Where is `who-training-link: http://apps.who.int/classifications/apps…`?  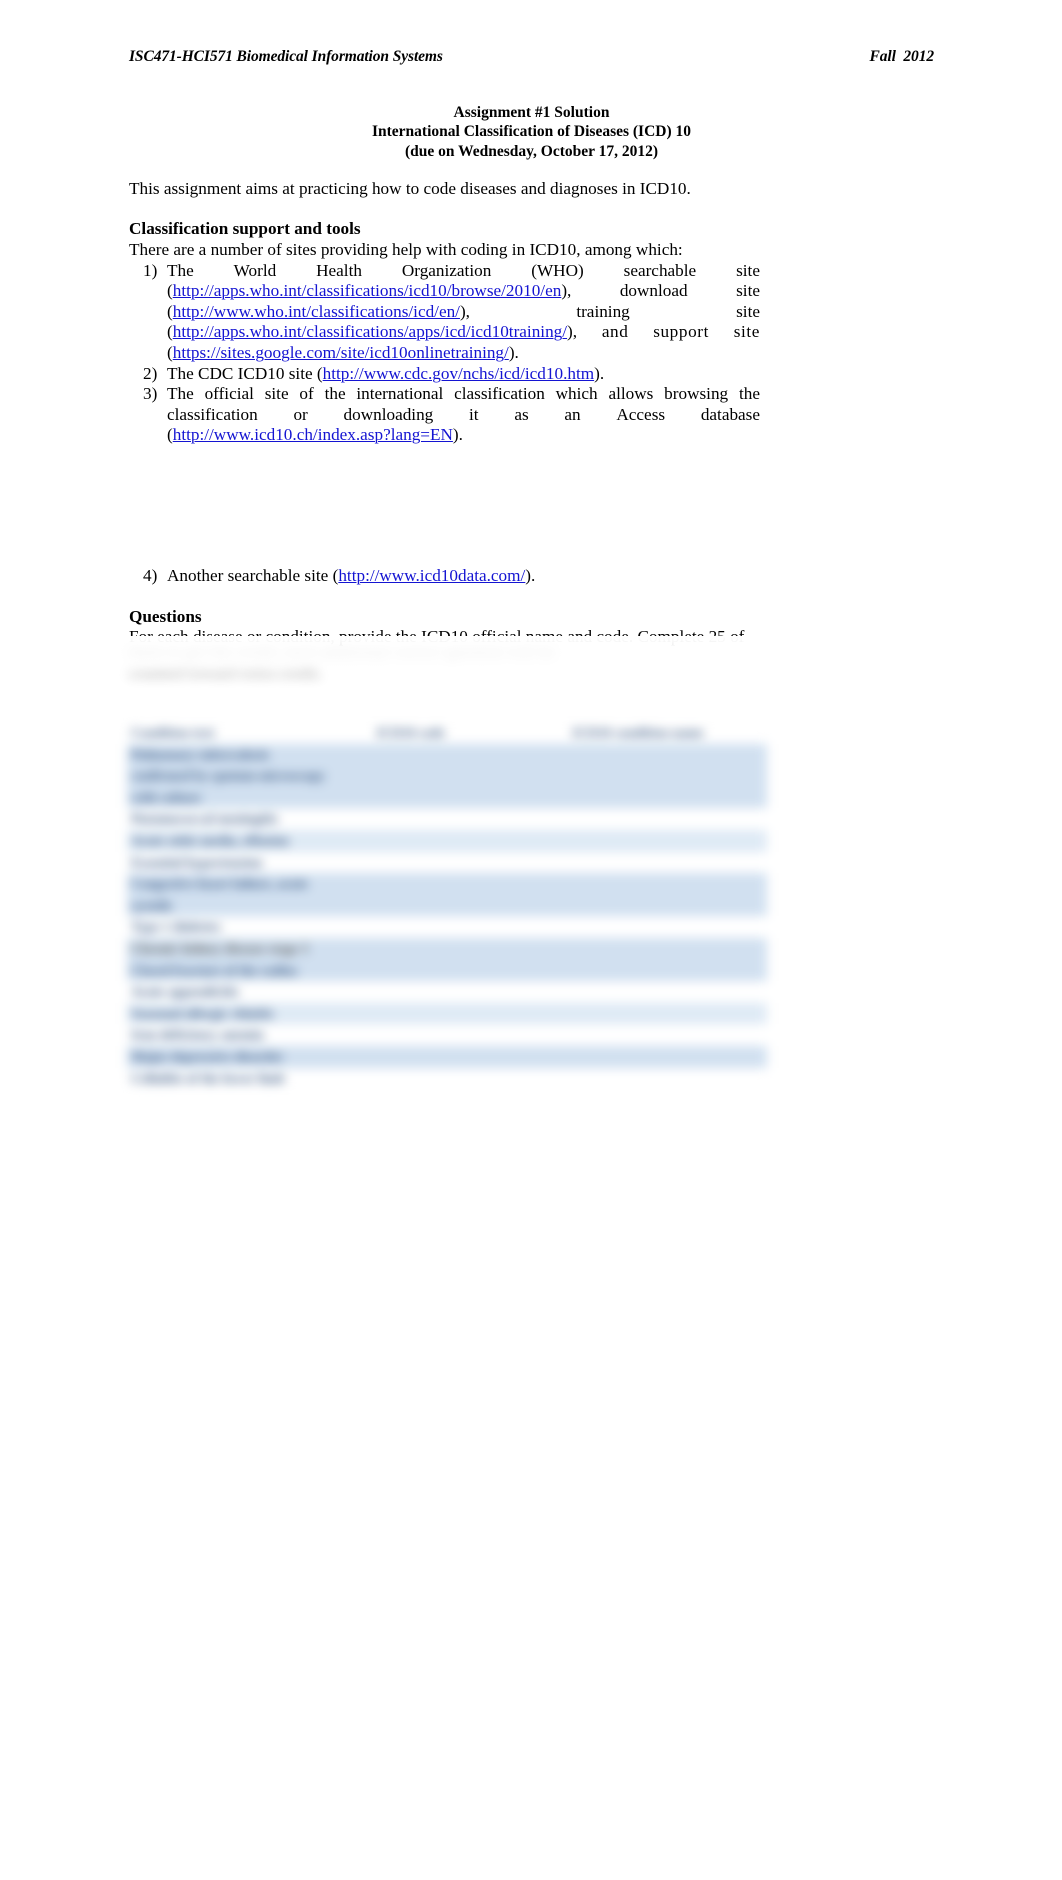 who-training-link: http://apps.who.int/classifications/apps… is located at coordinates (370, 331).